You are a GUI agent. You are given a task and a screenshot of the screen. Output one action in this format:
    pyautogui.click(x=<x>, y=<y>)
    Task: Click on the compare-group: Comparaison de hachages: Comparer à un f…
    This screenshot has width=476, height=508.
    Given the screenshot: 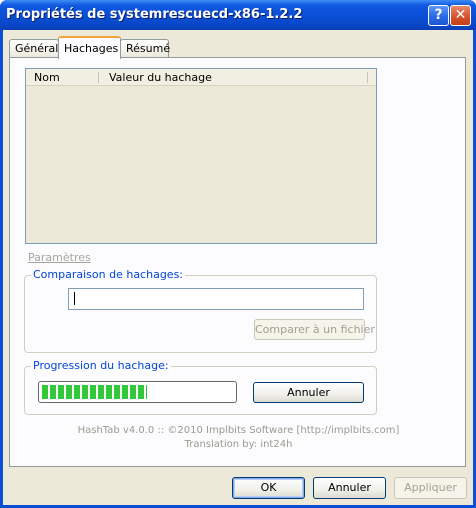 What is the action you would take?
    pyautogui.click(x=200, y=310)
    